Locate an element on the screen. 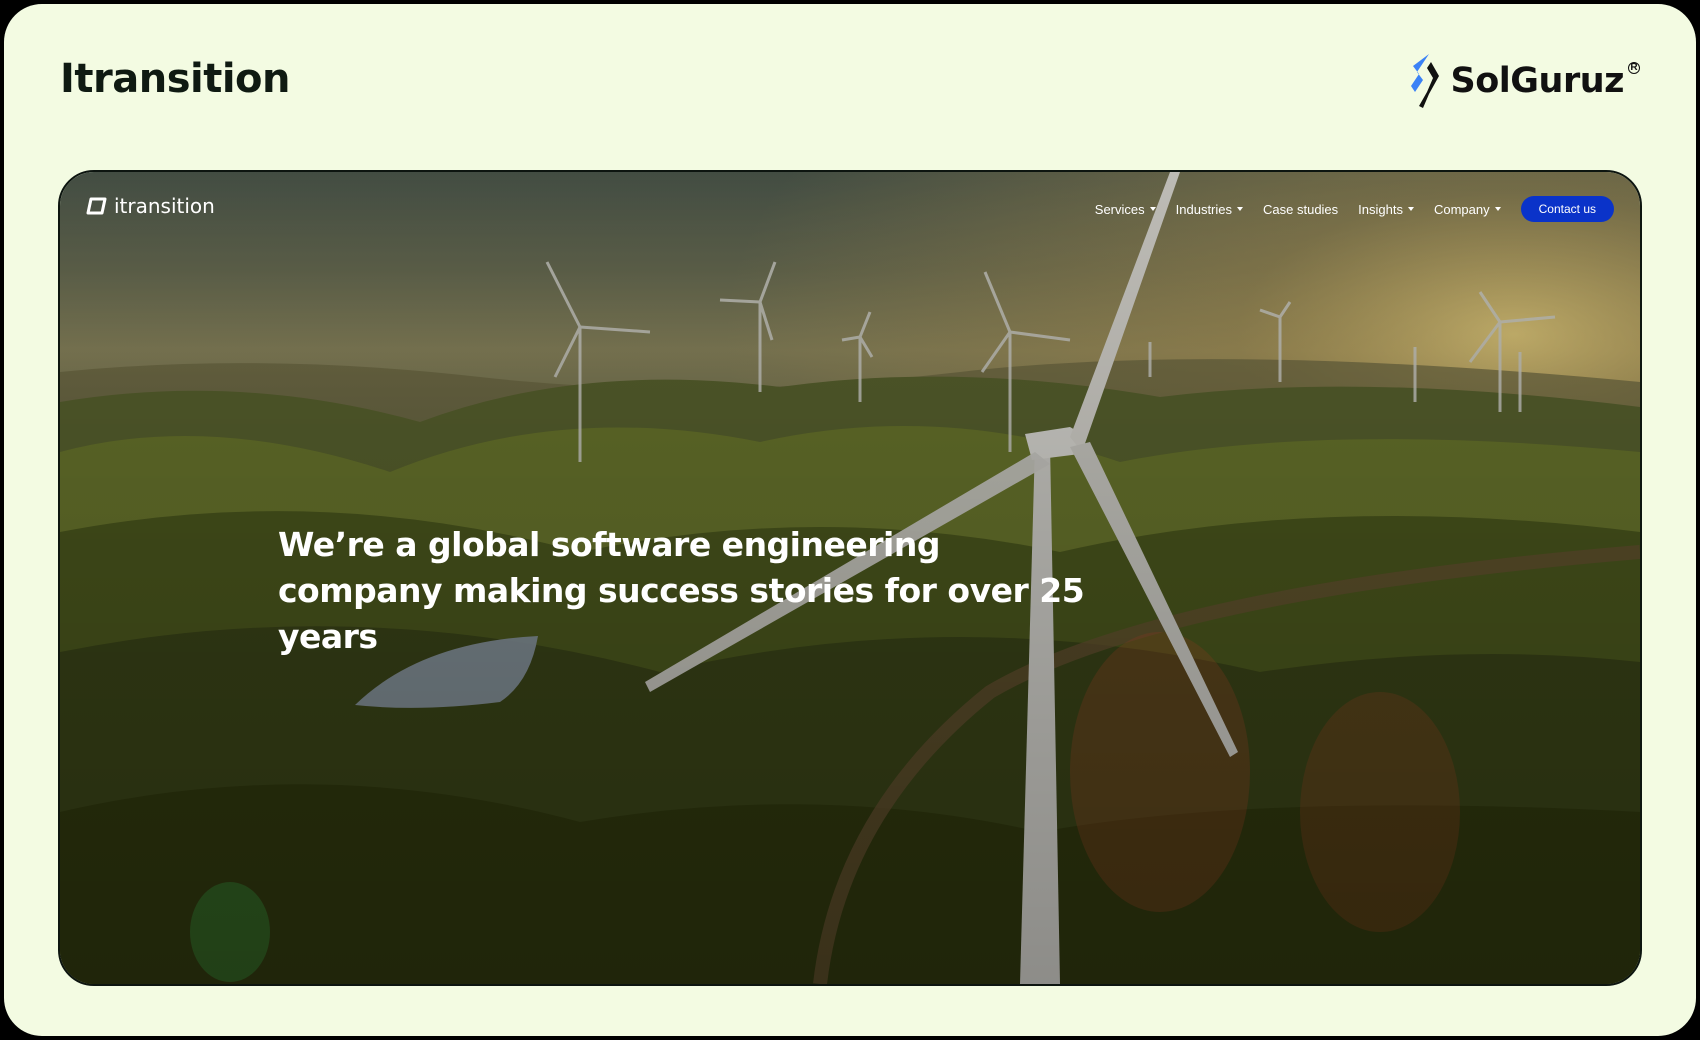 This screenshot has height=1040, width=1700. nav-industries-label: Industries is located at coordinates (1204, 209).